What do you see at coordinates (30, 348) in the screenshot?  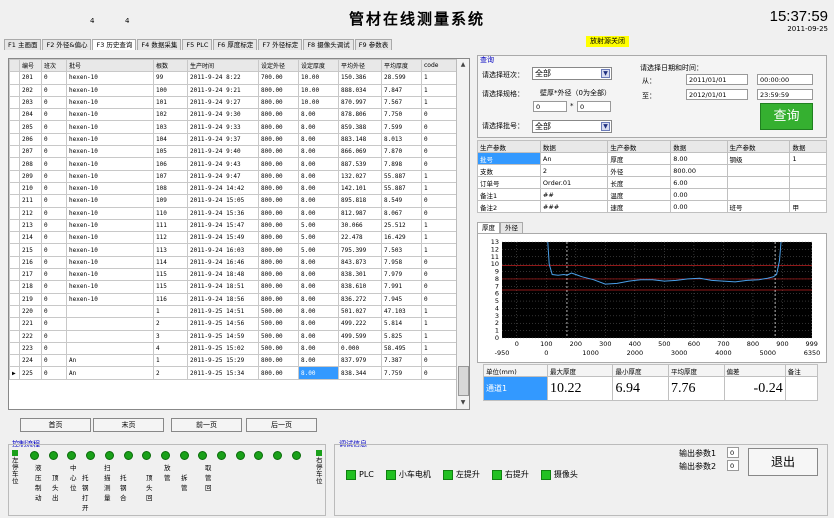 I see `table-cell: 223` at bounding box center [30, 348].